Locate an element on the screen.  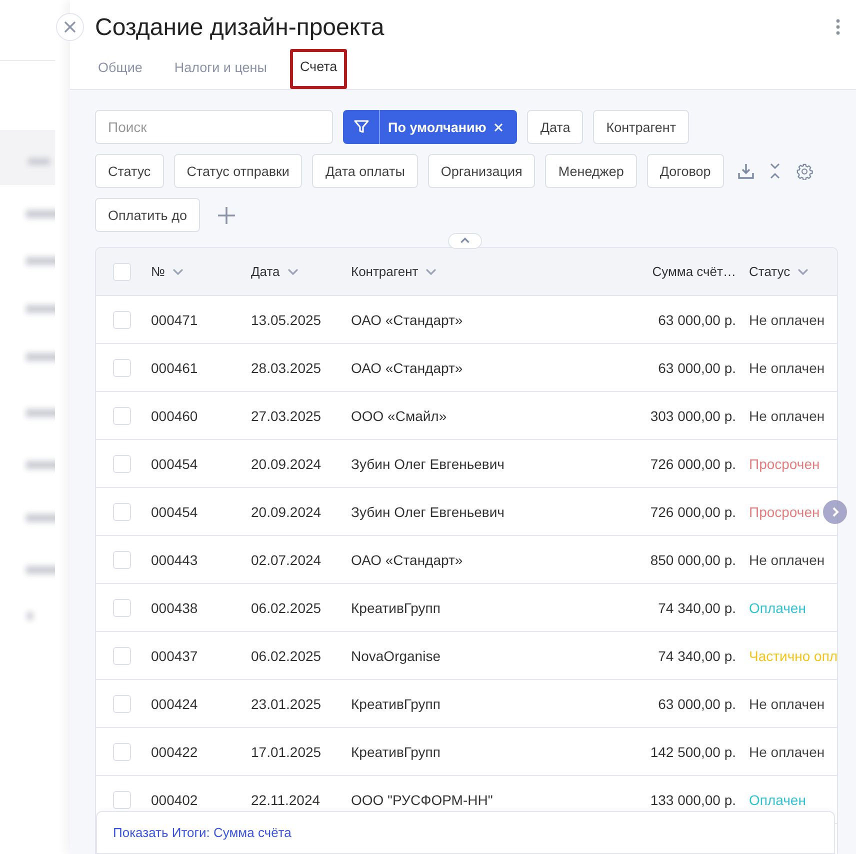
table-cell-text: ООО "РУСФОРМ-НН" is located at coordinates (422, 800).